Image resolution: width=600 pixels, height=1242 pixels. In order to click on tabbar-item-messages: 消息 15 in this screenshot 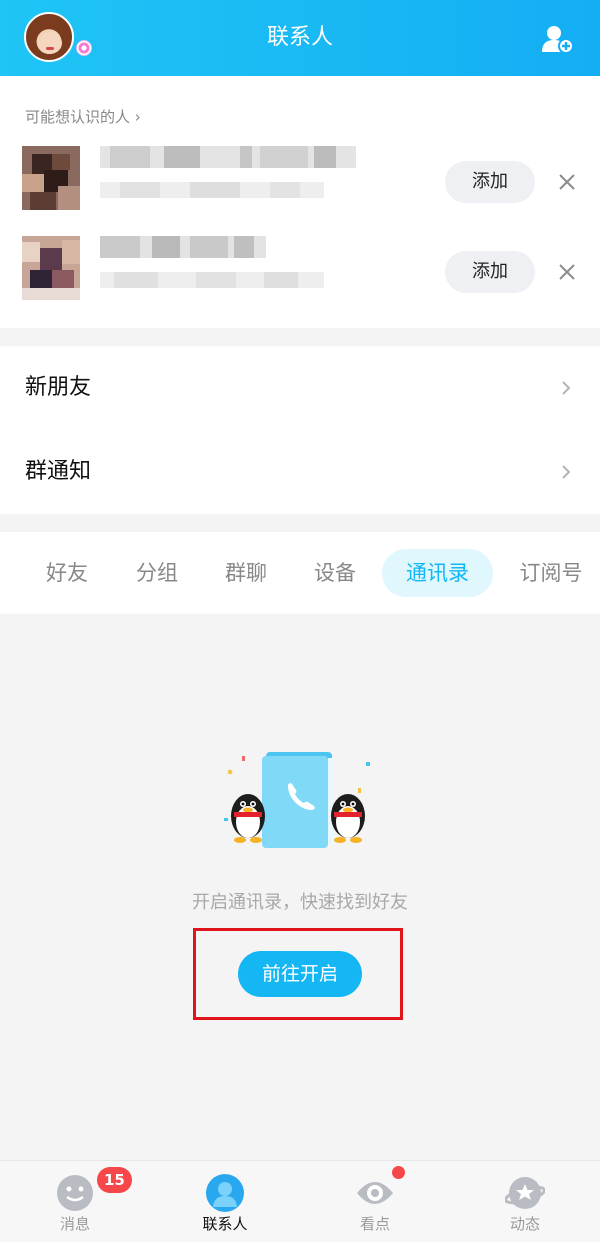, I will do `click(75, 1201)`.